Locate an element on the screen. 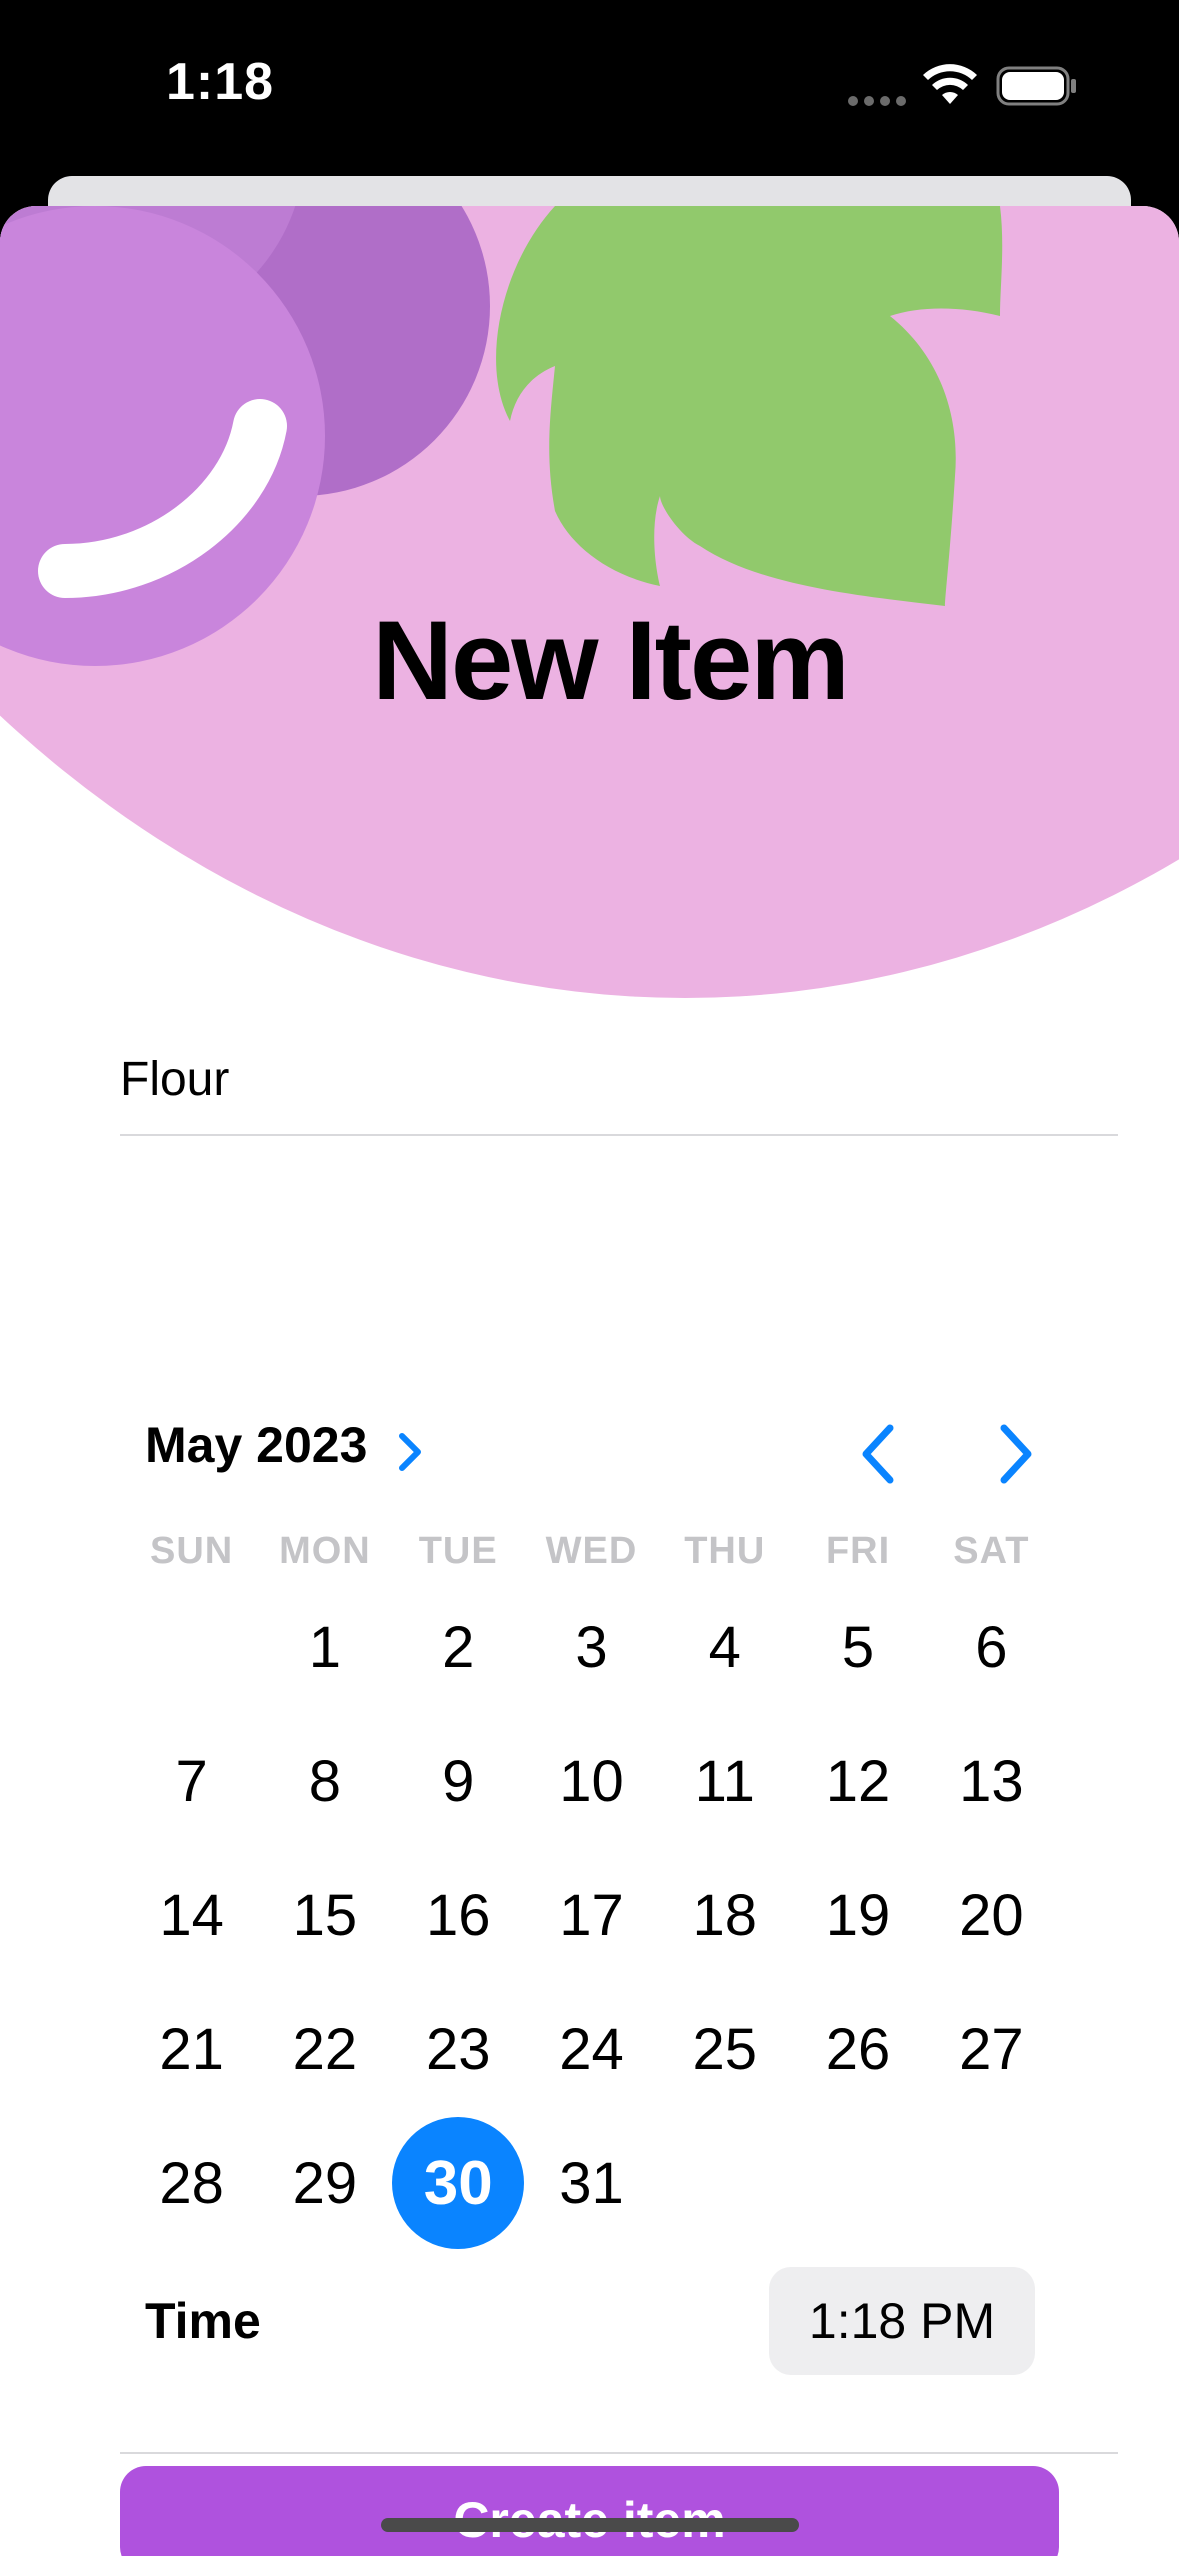 The width and height of the screenshot is (1179, 2556). calendar-day-label: 14 is located at coordinates (191, 1915).